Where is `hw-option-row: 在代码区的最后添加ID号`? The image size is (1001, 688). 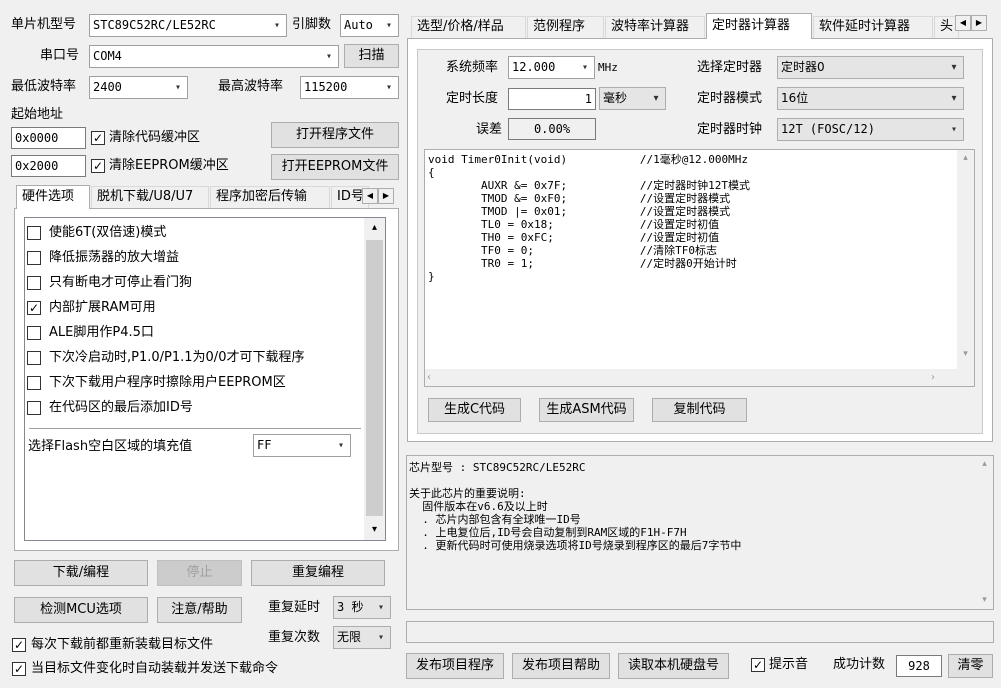 hw-option-row: 在代码区的最后添加ID号 is located at coordinates (192, 409).